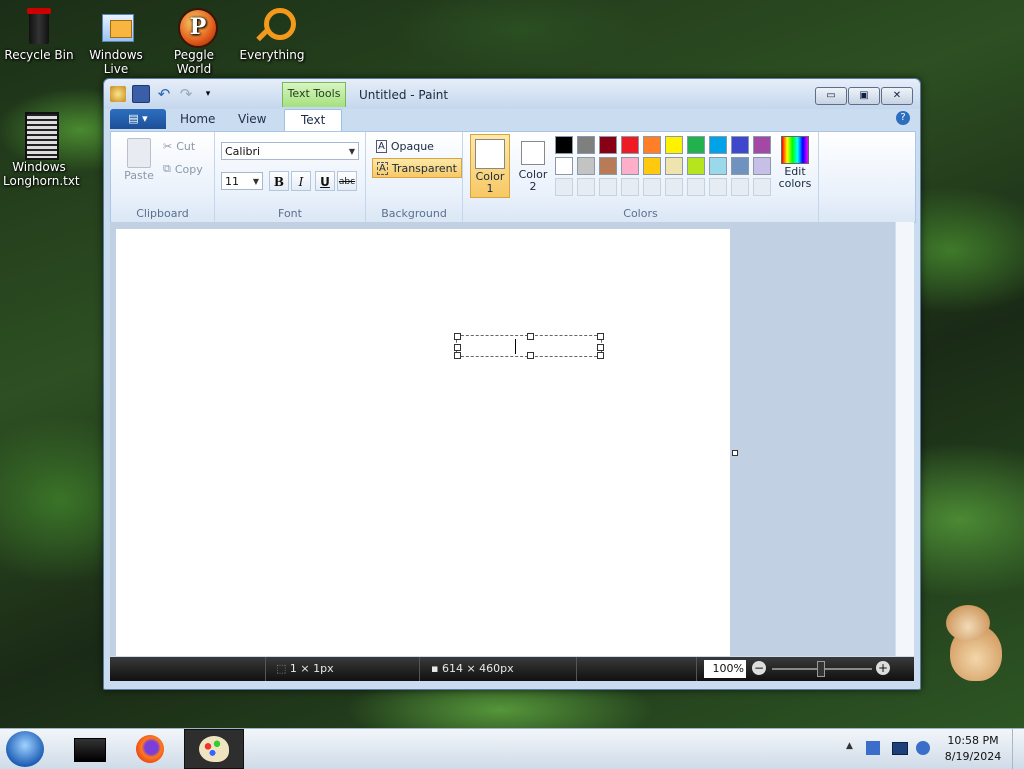 The image size is (1024, 769). Describe the element at coordinates (903, 118) in the screenshot. I see `help-icon: ?` at that location.